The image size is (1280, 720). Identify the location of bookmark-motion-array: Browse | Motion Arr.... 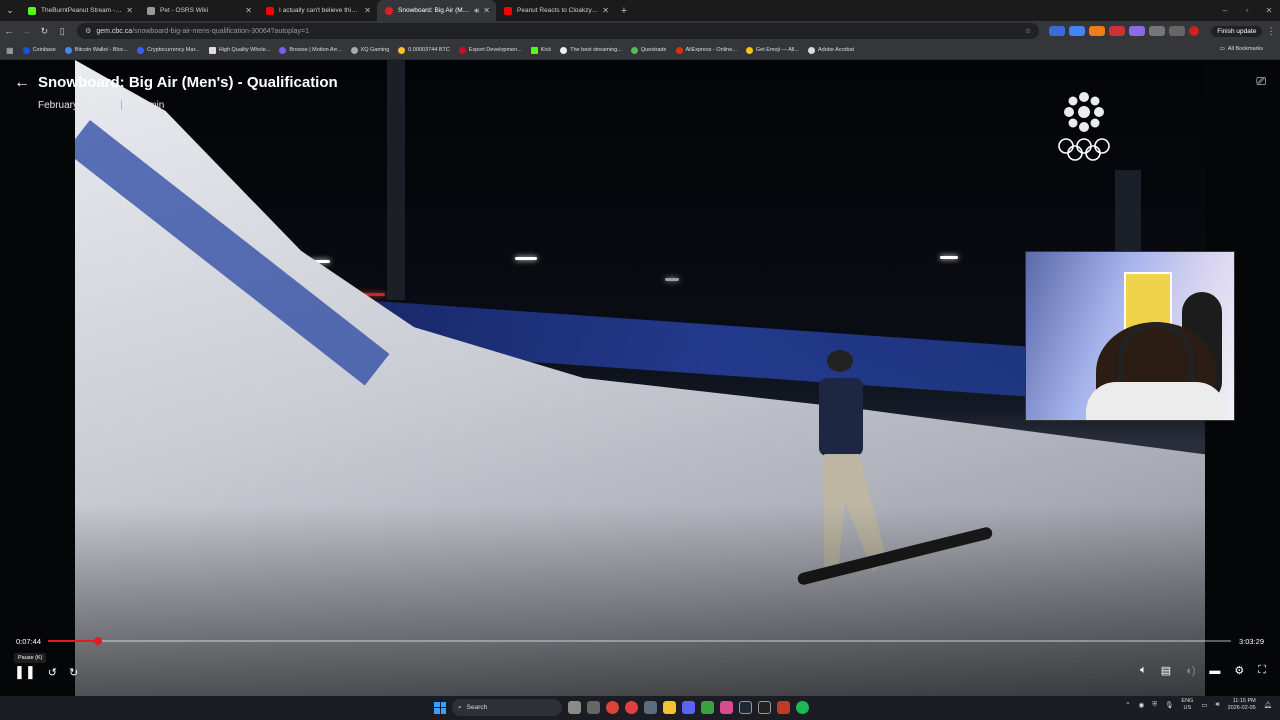
(310, 50).